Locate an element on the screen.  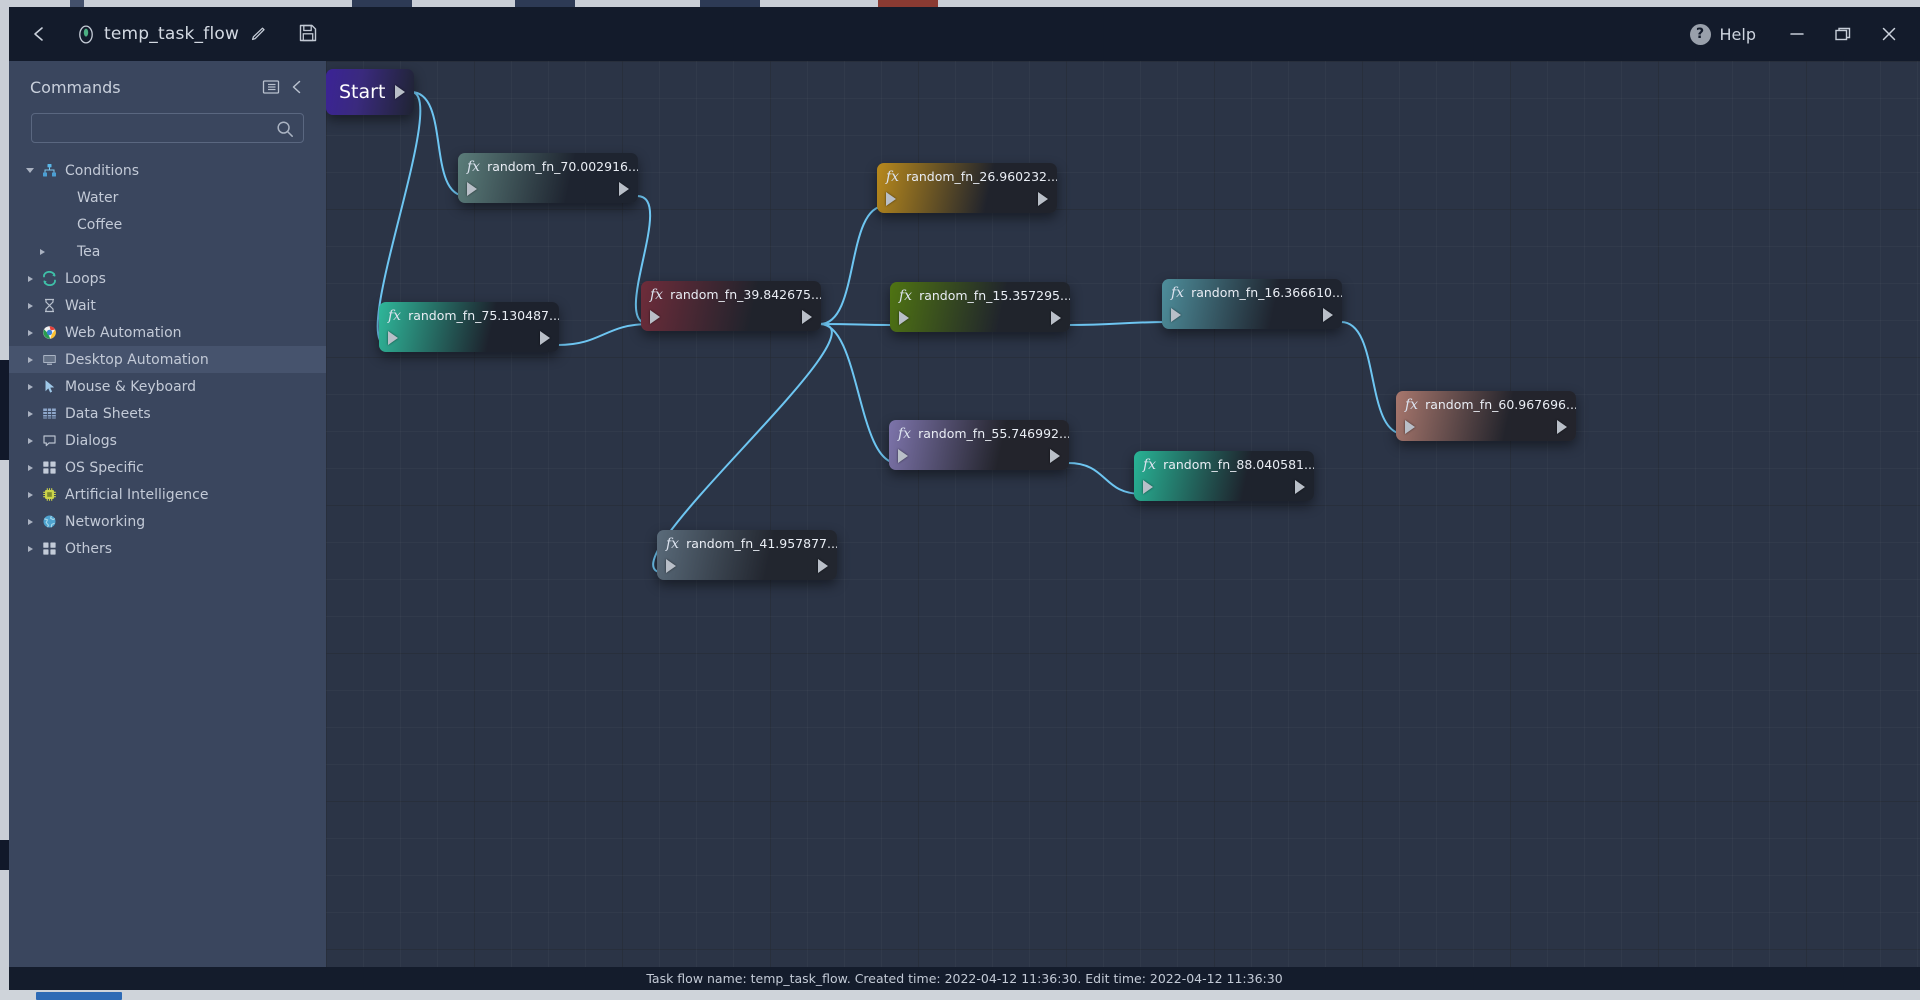
close-button is located at coordinates (1889, 34).